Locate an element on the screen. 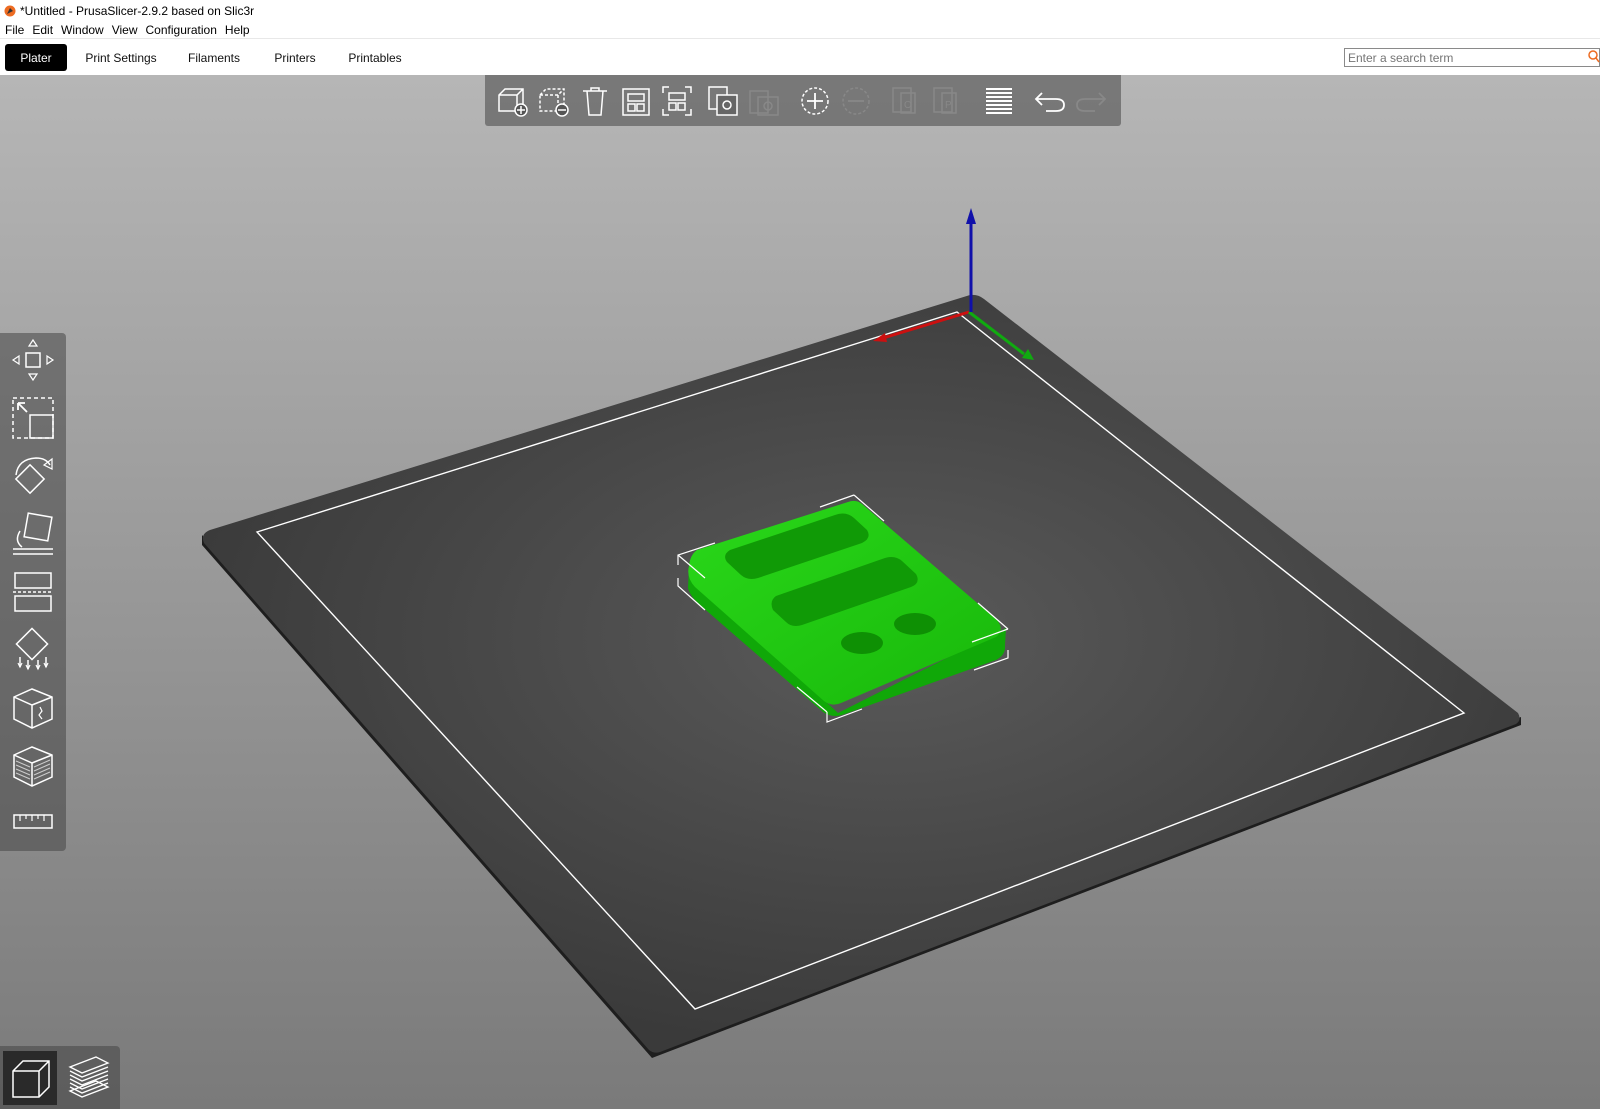  undo-icon is located at coordinates (1050, 101).